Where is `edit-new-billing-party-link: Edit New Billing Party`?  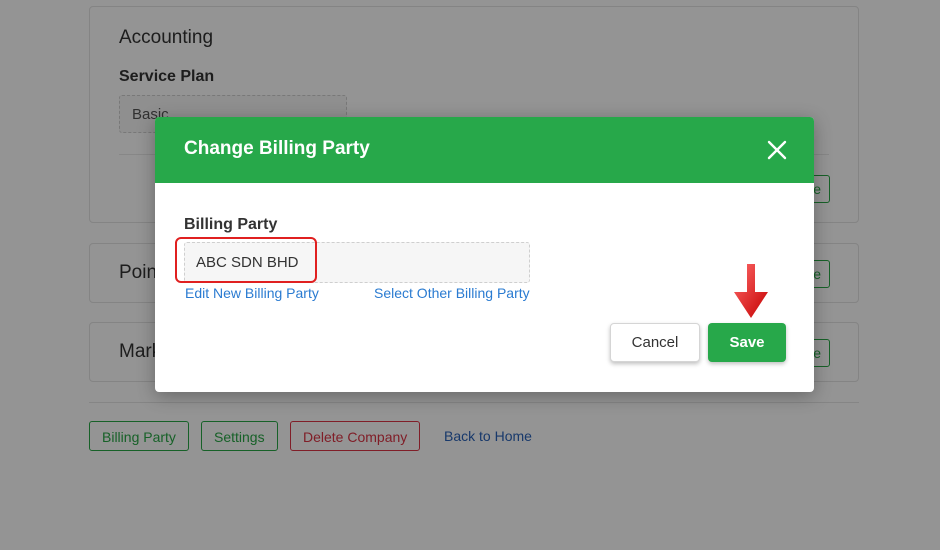
edit-new-billing-party-link: Edit New Billing Party is located at coordinates (252, 293).